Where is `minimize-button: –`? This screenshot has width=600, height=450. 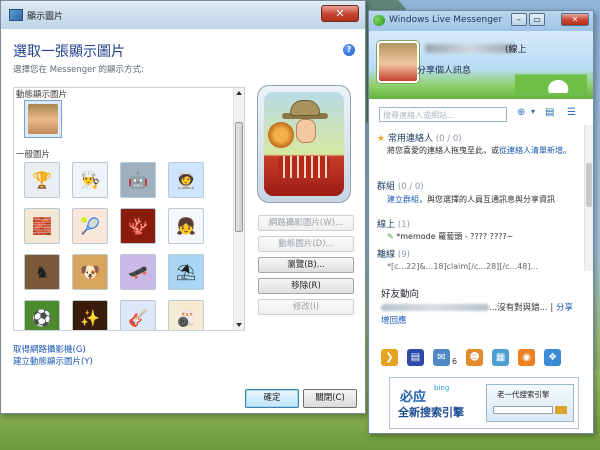 minimize-button: – is located at coordinates (519, 19).